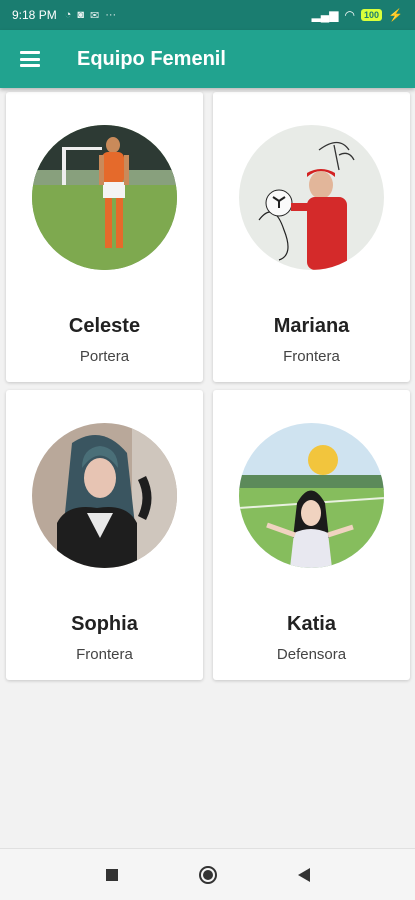 Image resolution: width=415 pixels, height=900 pixels. What do you see at coordinates (350, 15) in the screenshot?
I see `wifi-icon: ◠` at bounding box center [350, 15].